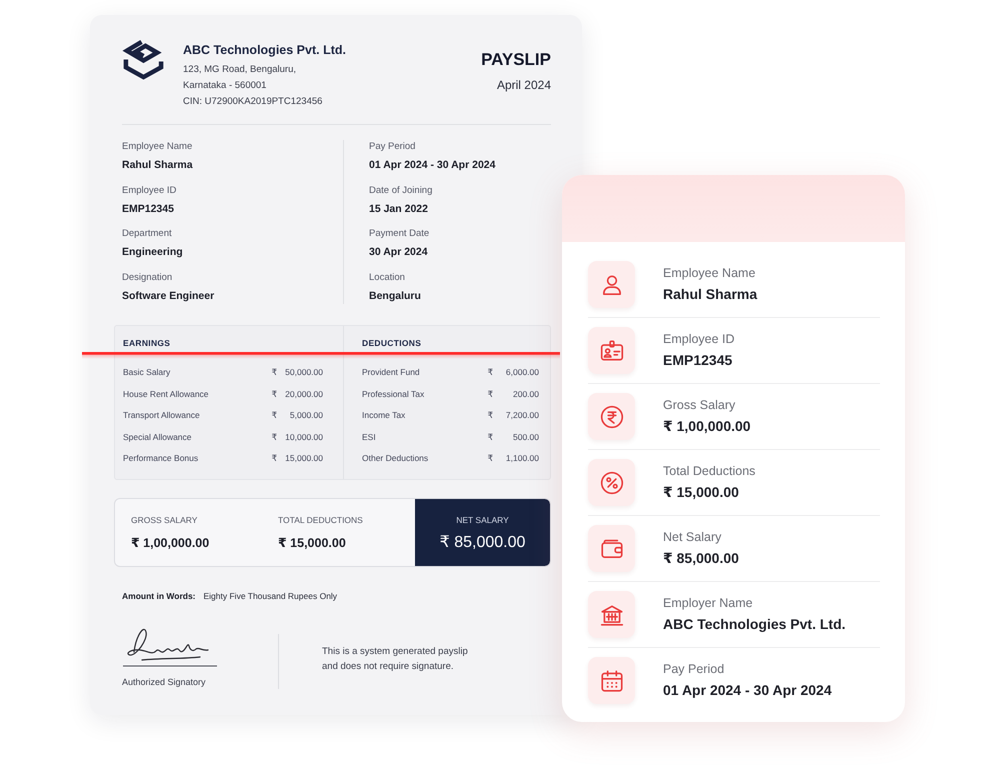 This screenshot has width=1000, height=766. What do you see at coordinates (399, 252) in the screenshot?
I see `field-value: 30 Apr 2024` at bounding box center [399, 252].